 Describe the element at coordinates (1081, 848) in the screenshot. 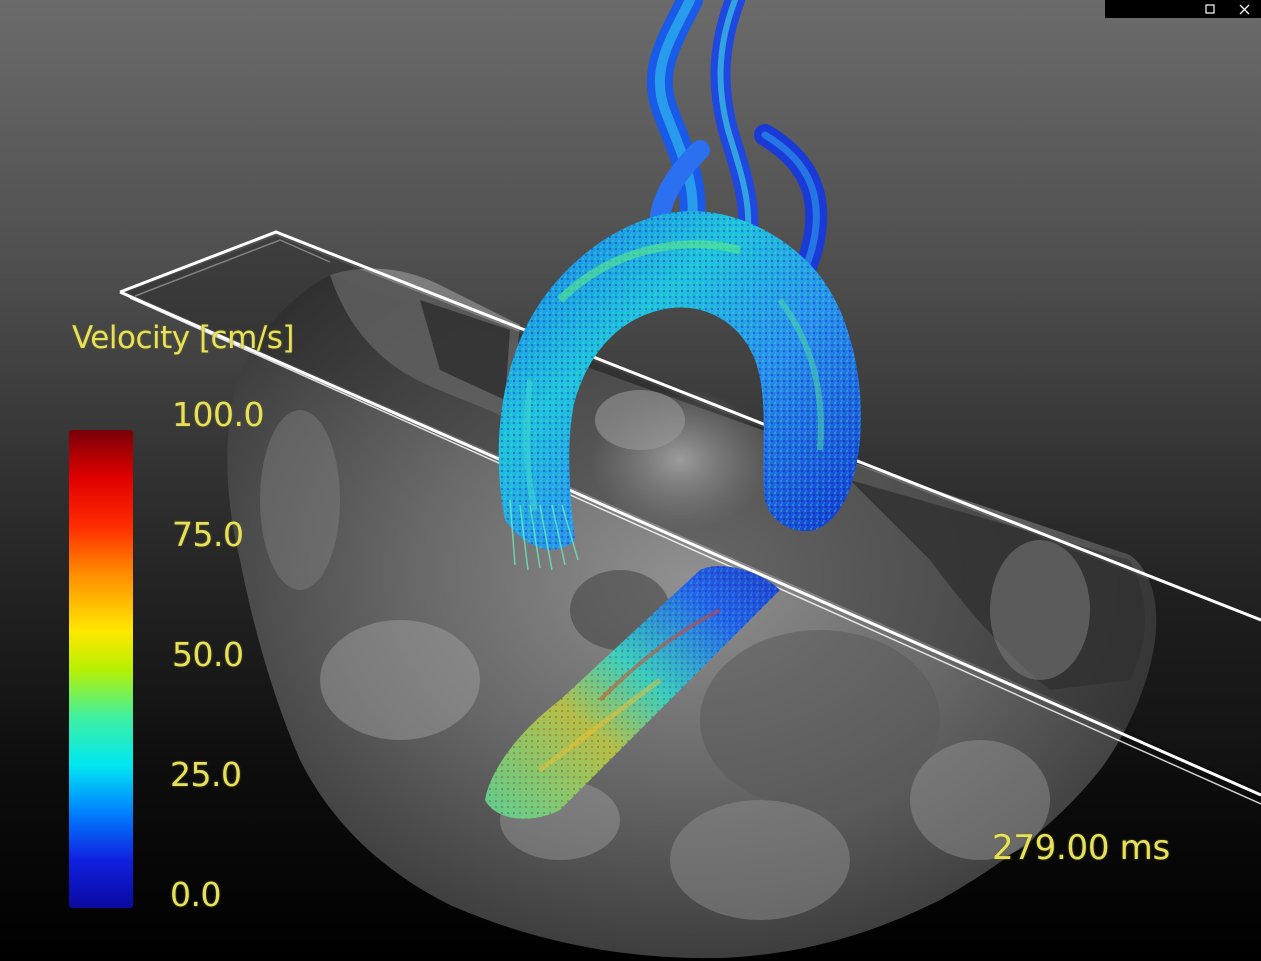

I see `time-readout: 279.00 ms` at that location.